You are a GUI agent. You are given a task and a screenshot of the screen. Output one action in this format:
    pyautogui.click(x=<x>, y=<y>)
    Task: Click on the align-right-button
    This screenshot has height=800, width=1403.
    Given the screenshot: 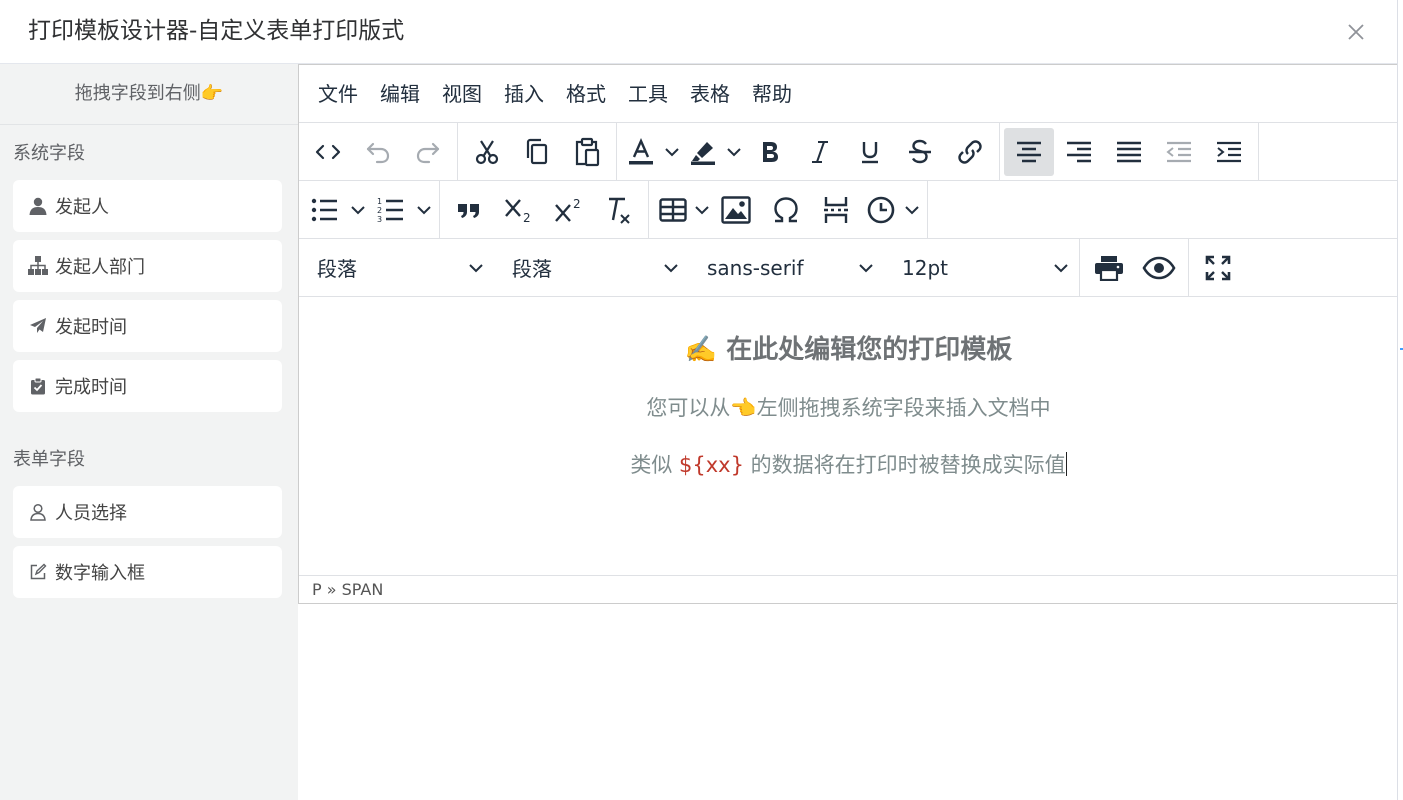 What is the action you would take?
    pyautogui.click(x=1079, y=152)
    